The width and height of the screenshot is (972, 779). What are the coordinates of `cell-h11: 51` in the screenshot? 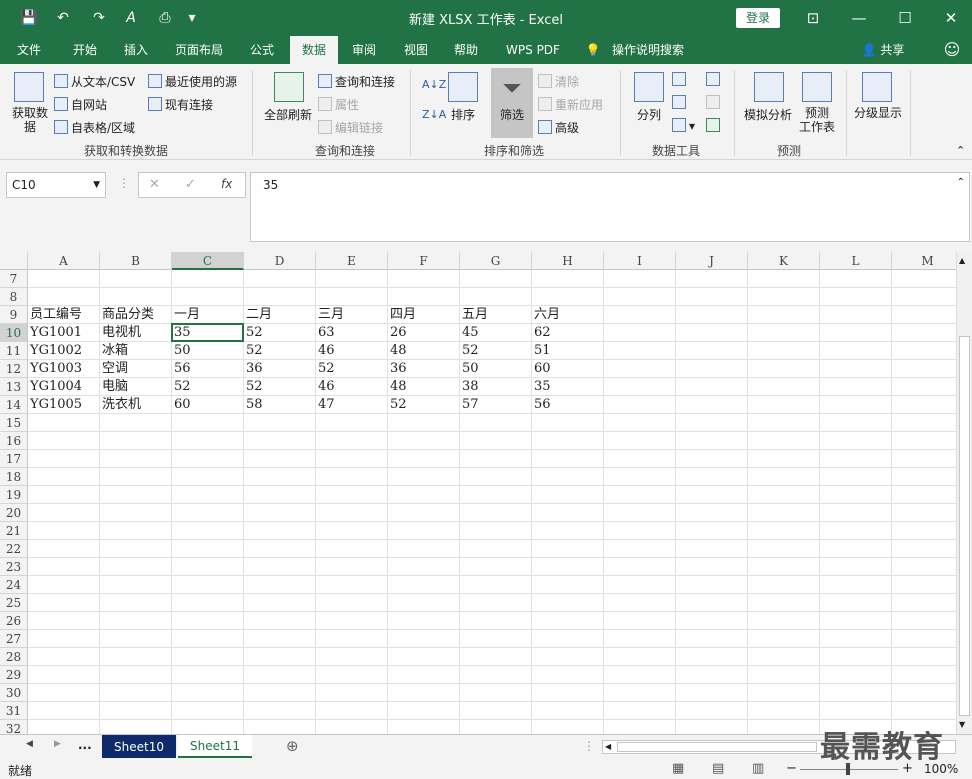 It's located at (568, 351).